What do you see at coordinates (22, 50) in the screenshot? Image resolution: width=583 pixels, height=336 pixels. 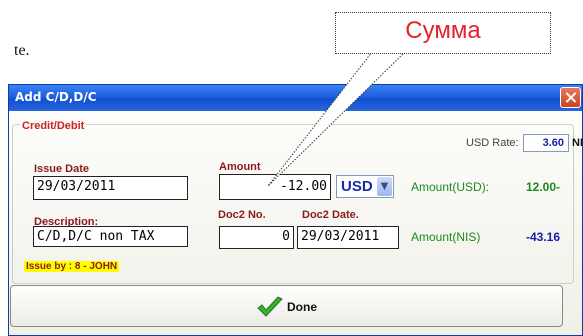 I see `background-text: te.` at bounding box center [22, 50].